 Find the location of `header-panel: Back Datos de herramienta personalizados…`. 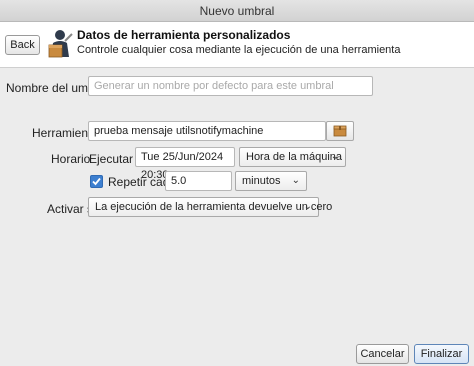

header-panel: Back Datos de herramienta personalizados… is located at coordinates (237, 45).